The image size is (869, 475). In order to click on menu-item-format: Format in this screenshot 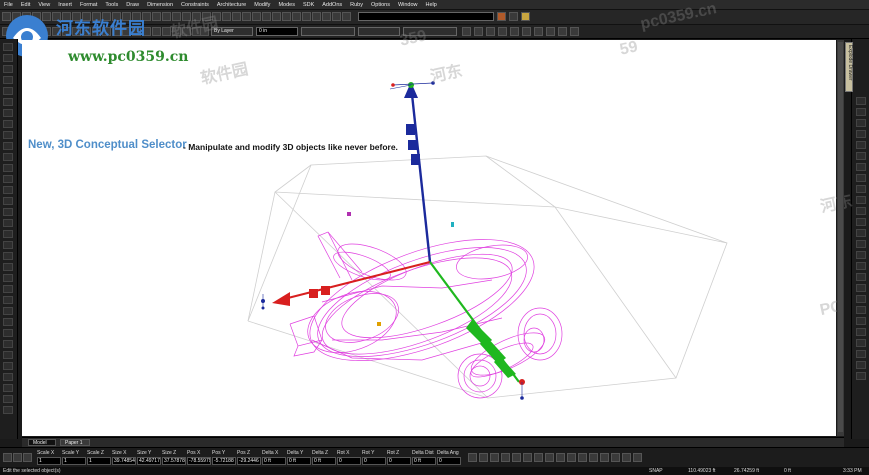, I will do `click(88, 5)`.